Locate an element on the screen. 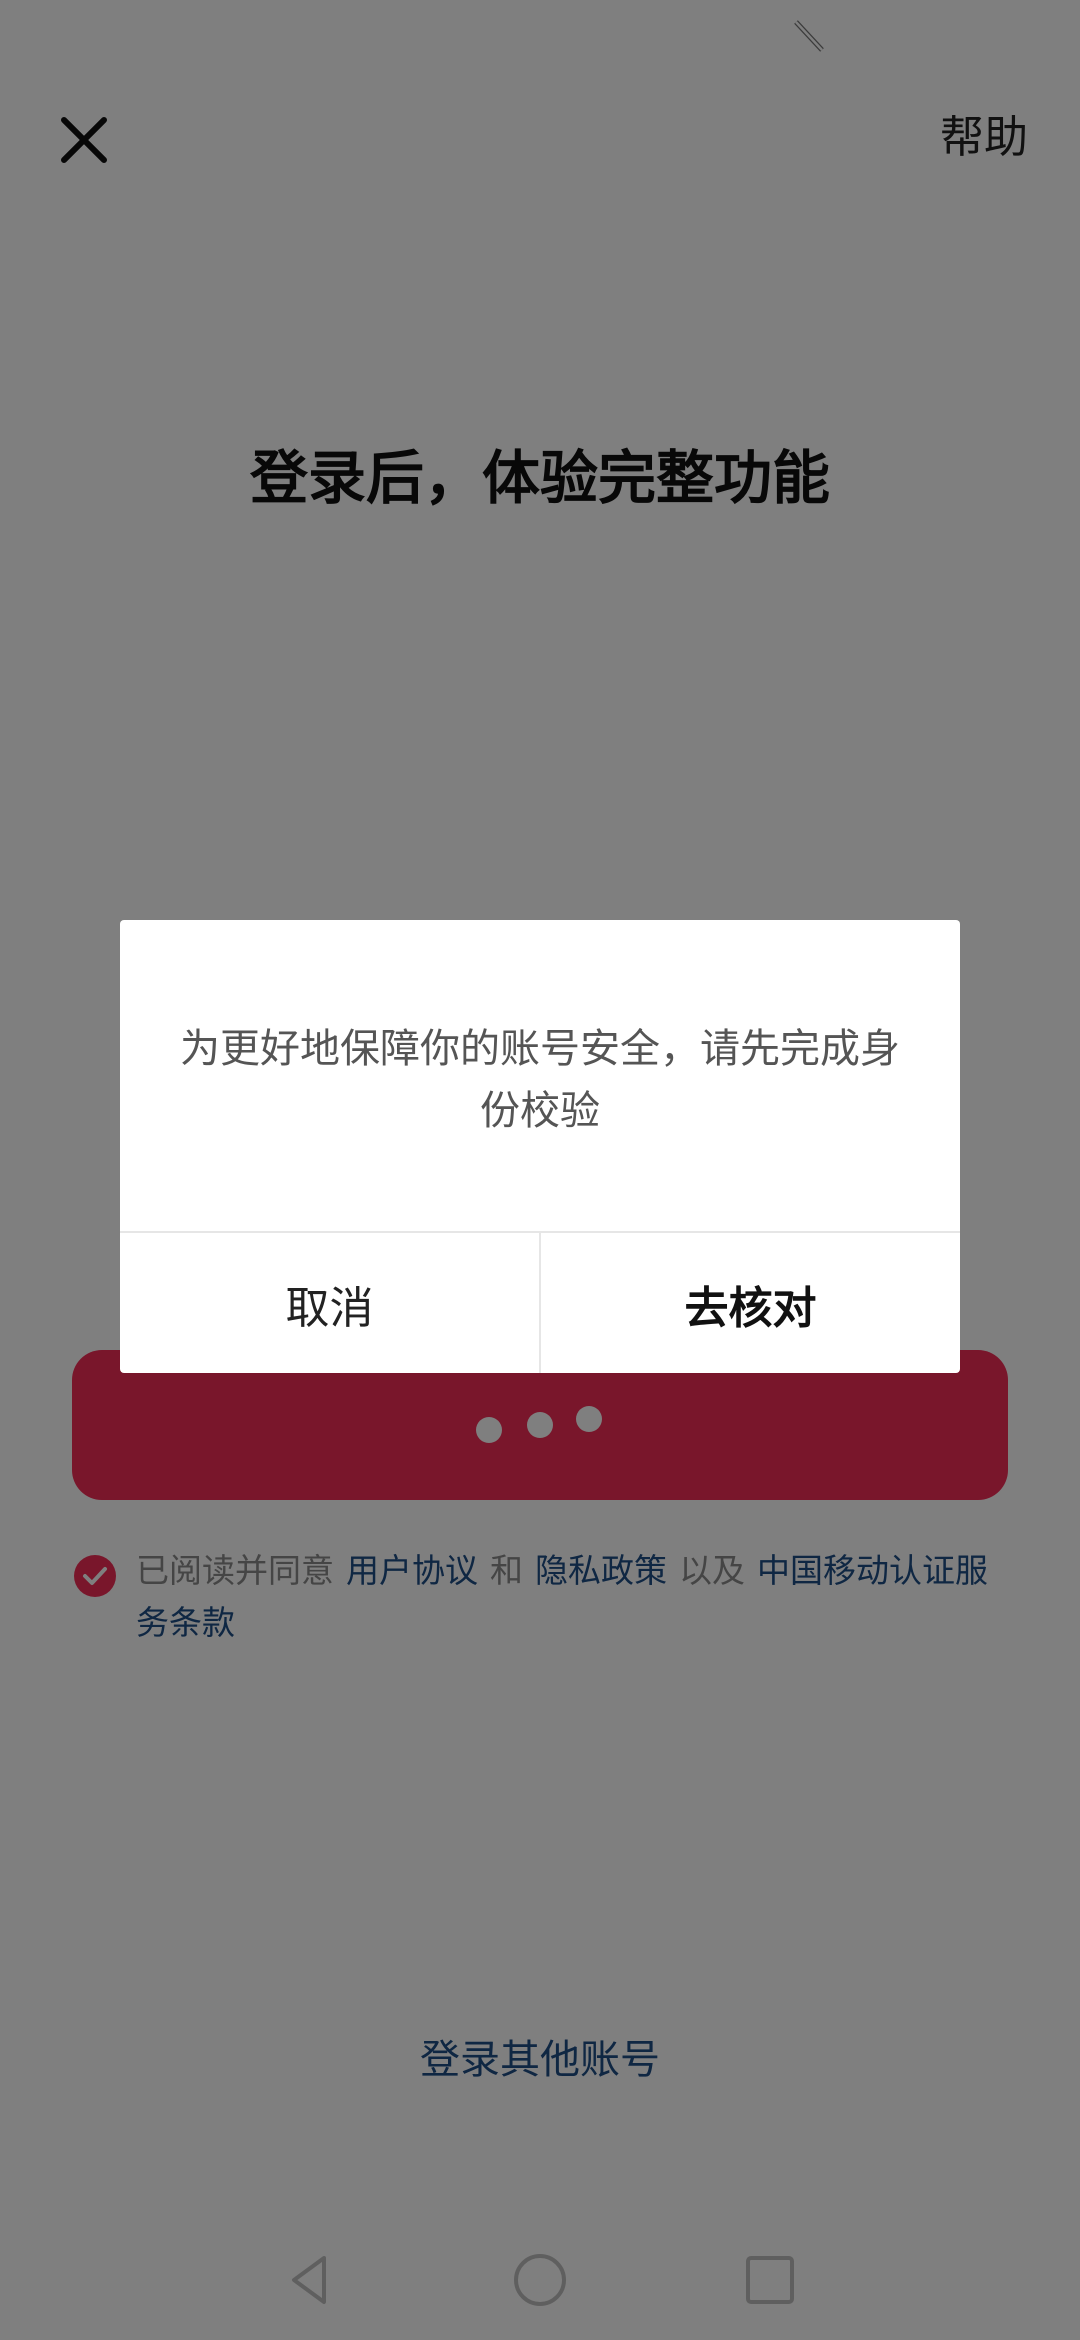  cancel-button: 取消 is located at coordinates (329, 1303).